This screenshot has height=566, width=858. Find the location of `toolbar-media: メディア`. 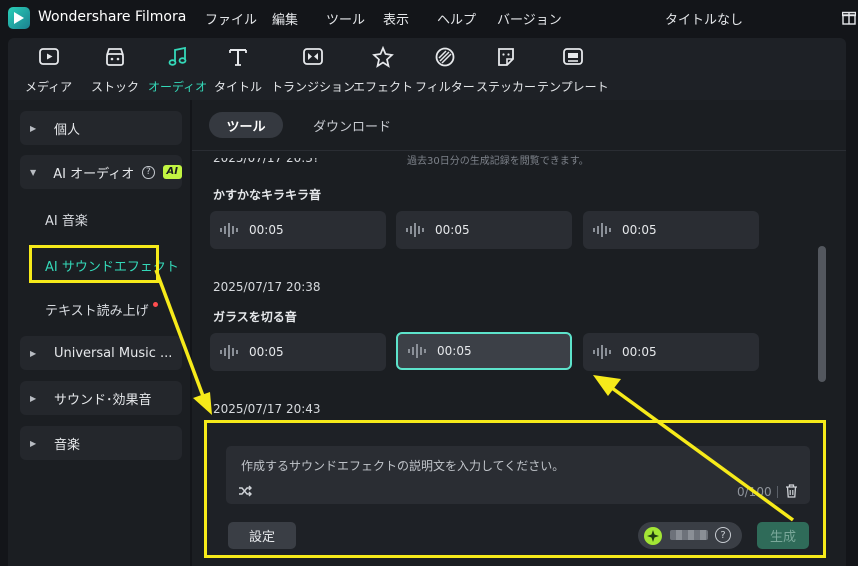

toolbar-media: メディア is located at coordinates (48, 69).